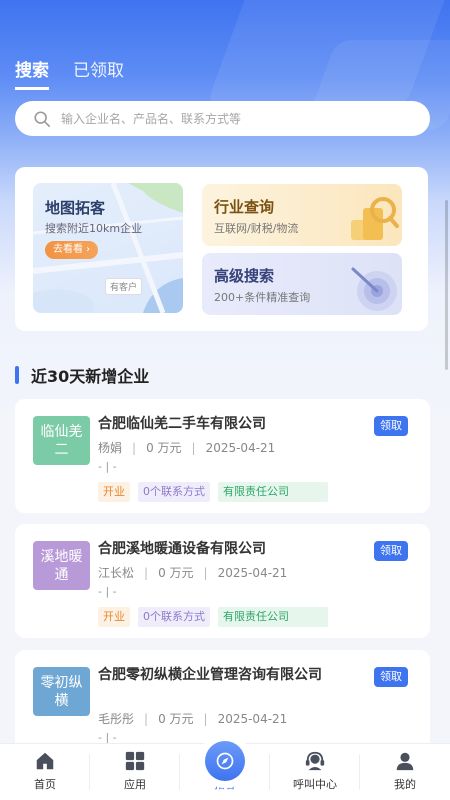 The height and width of the screenshot is (800, 450). Describe the element at coordinates (244, 207) in the screenshot. I see `industry-card-title: 行业查询` at that location.